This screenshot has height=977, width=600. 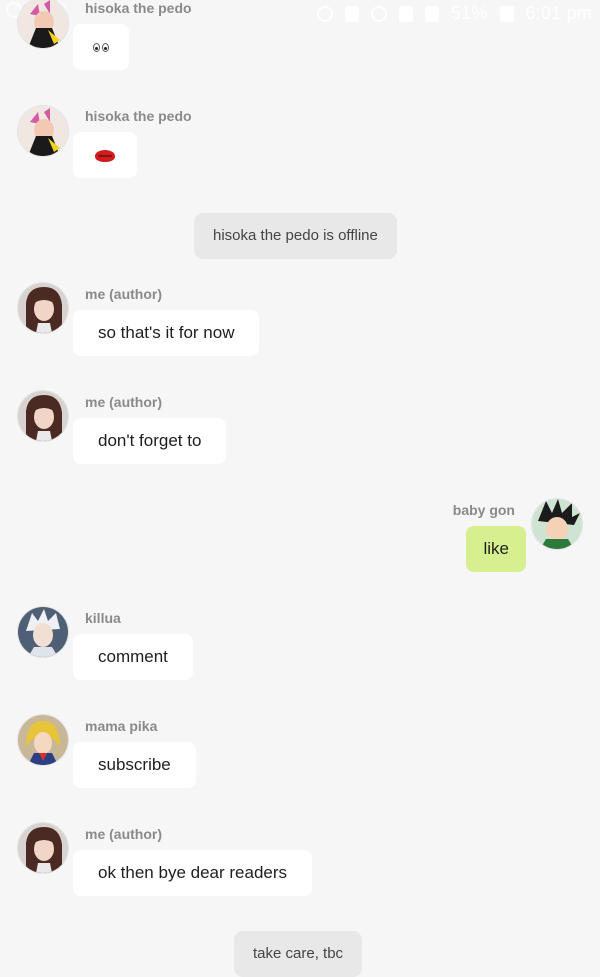 I want to click on gon-avatar, so click(x=557, y=524).